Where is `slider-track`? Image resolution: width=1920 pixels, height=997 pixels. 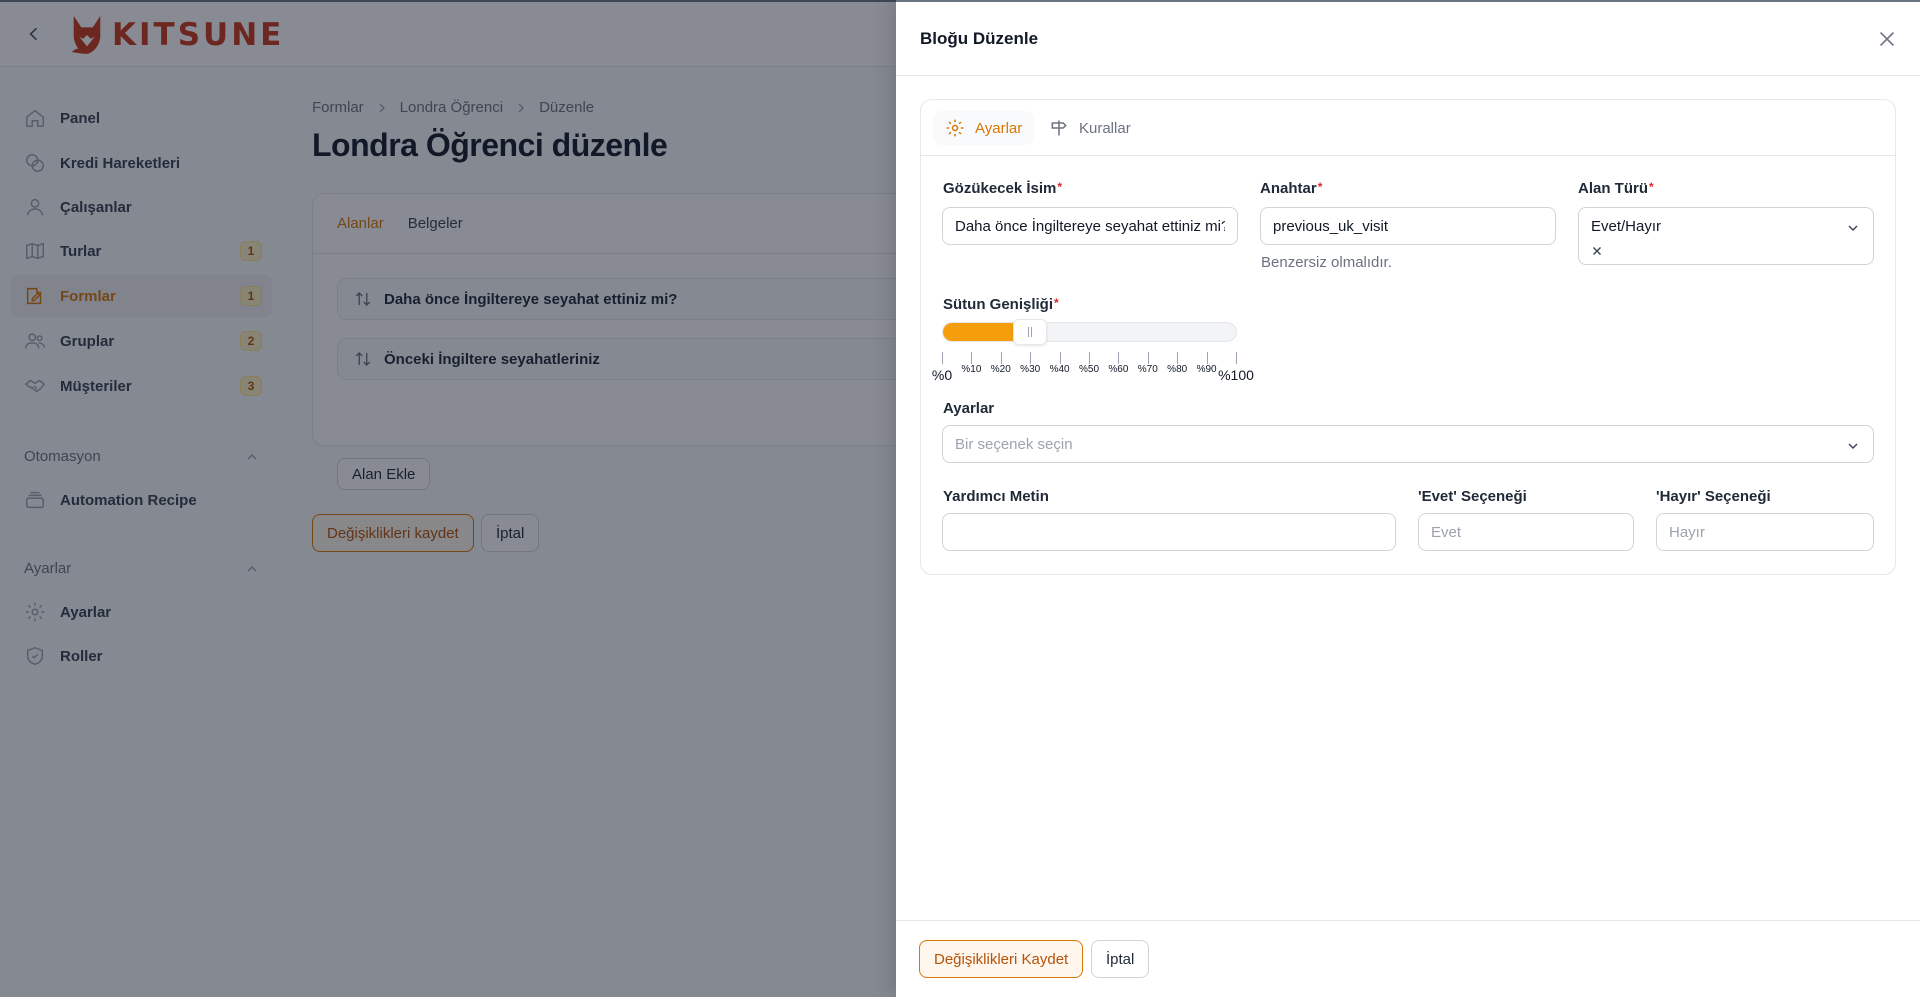 slider-track is located at coordinates (1089, 332).